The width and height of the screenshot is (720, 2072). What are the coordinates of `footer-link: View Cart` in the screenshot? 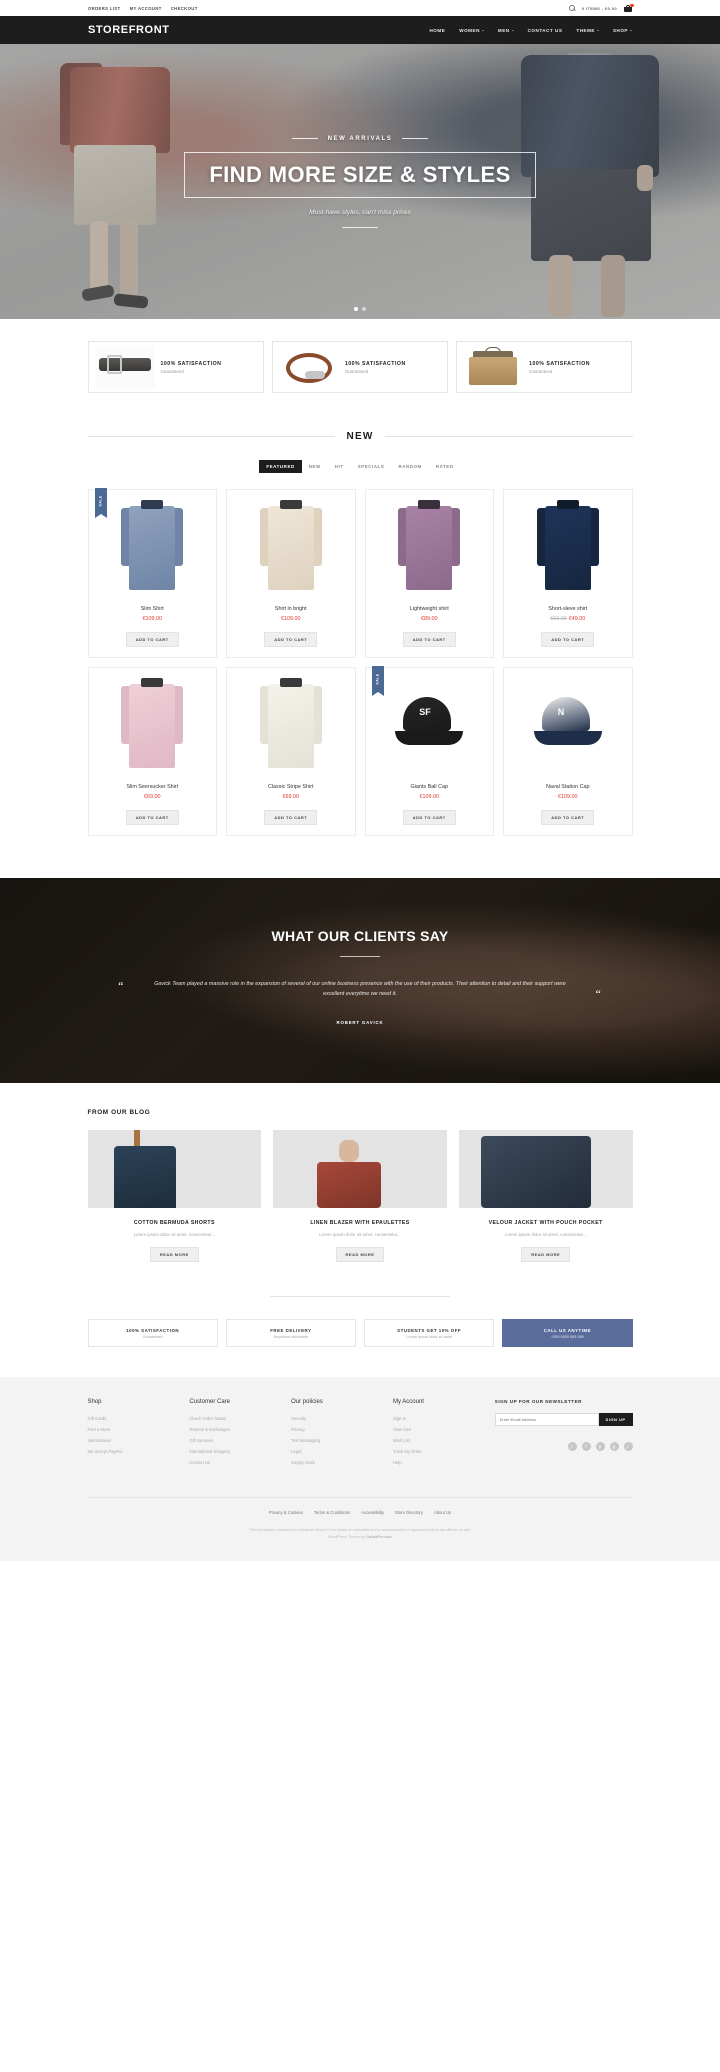 It's located at (439, 1429).